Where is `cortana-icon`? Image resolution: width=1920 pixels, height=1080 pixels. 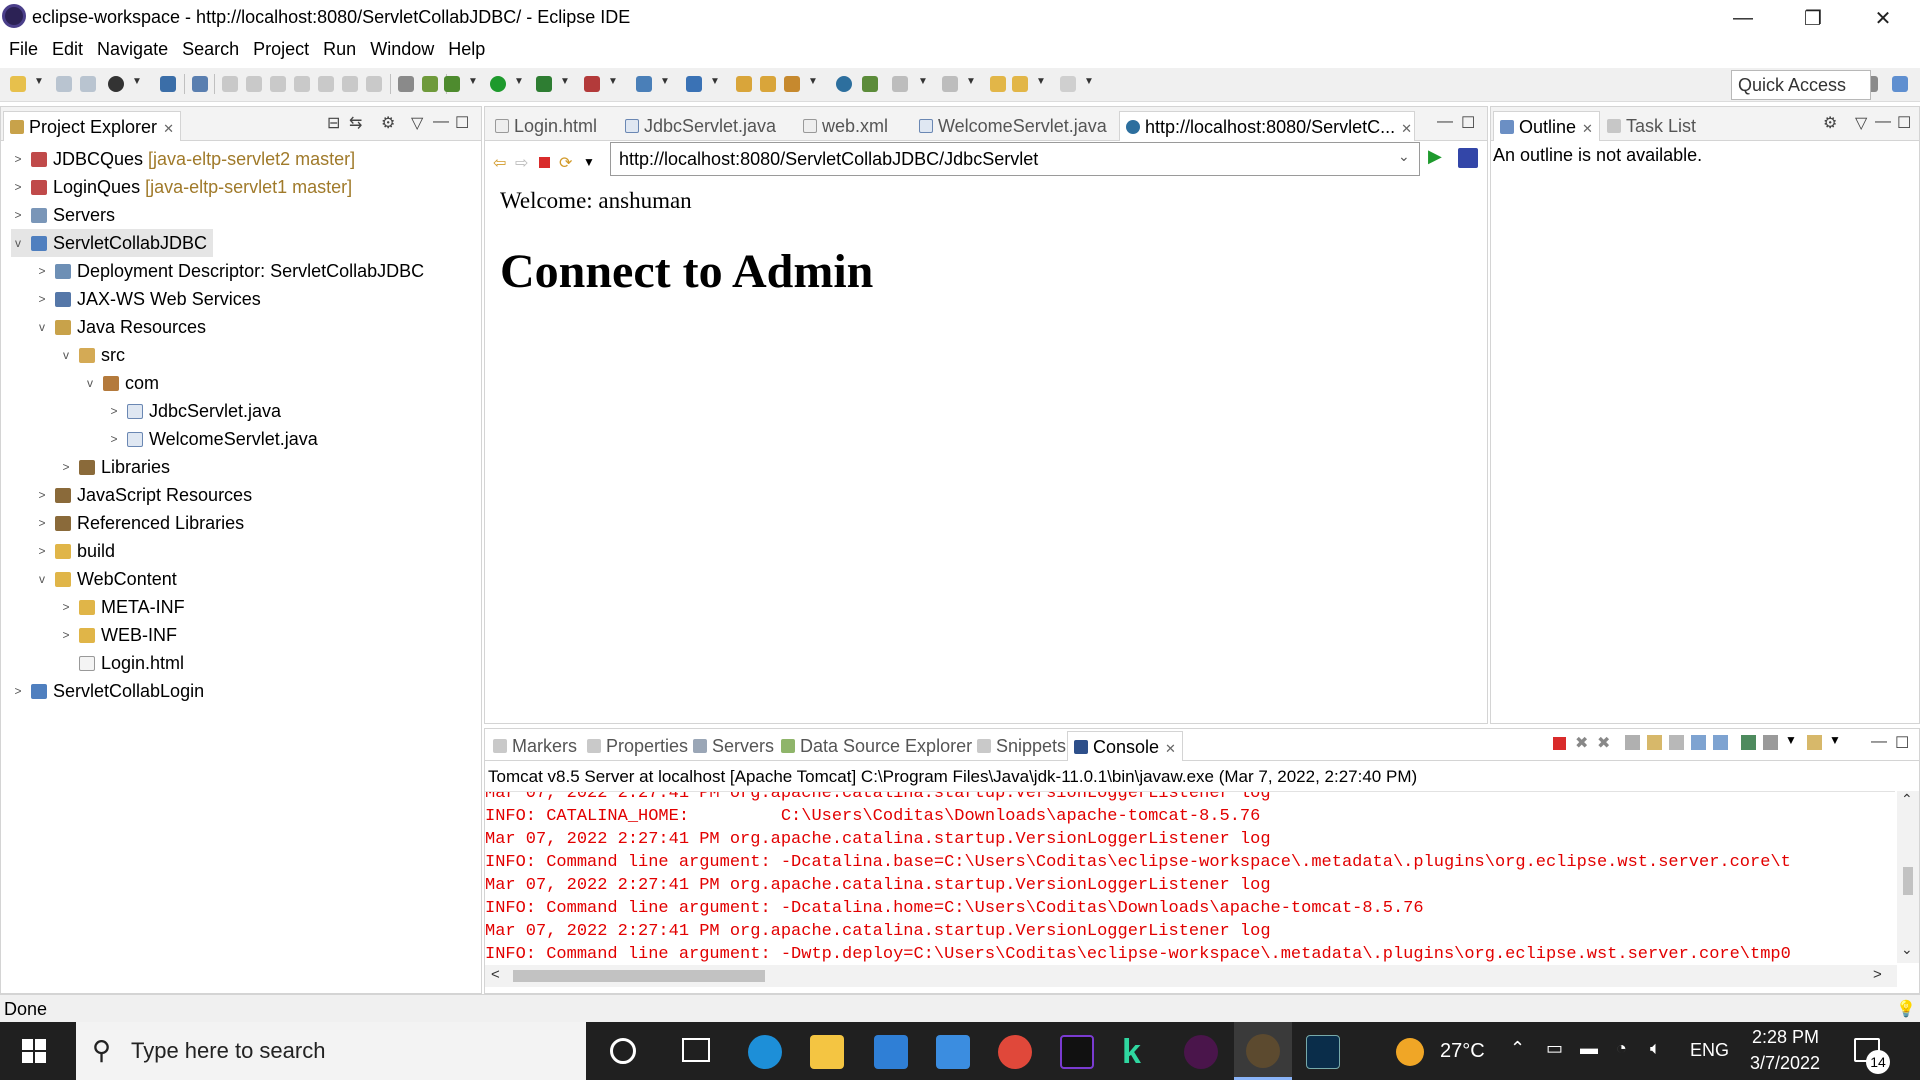
cortana-icon is located at coordinates (623, 1051).